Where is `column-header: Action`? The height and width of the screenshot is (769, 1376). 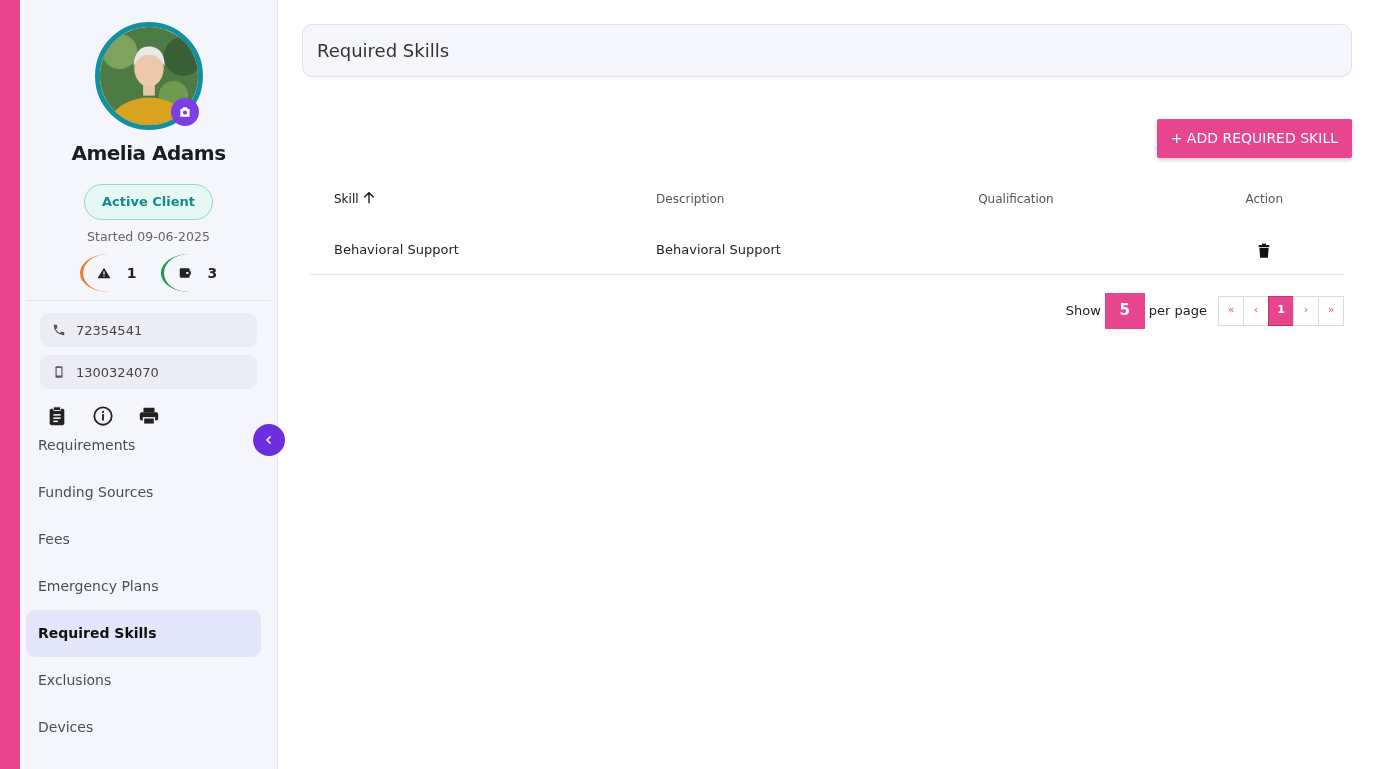
column-header: Action is located at coordinates (1264, 199).